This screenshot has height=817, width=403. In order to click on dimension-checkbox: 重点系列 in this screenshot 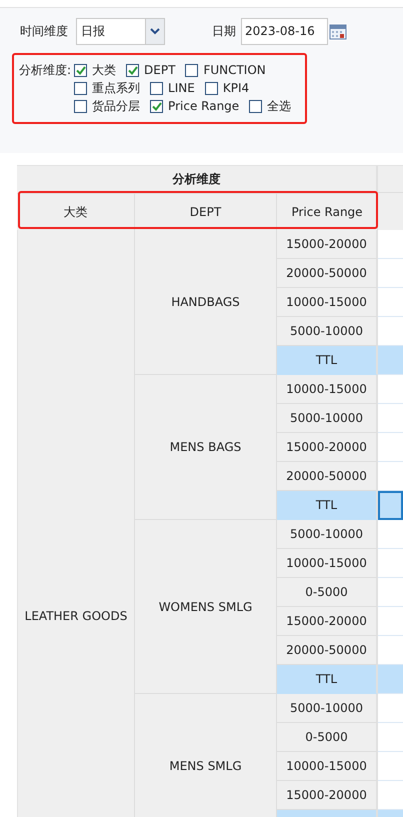, I will do `click(107, 88)`.